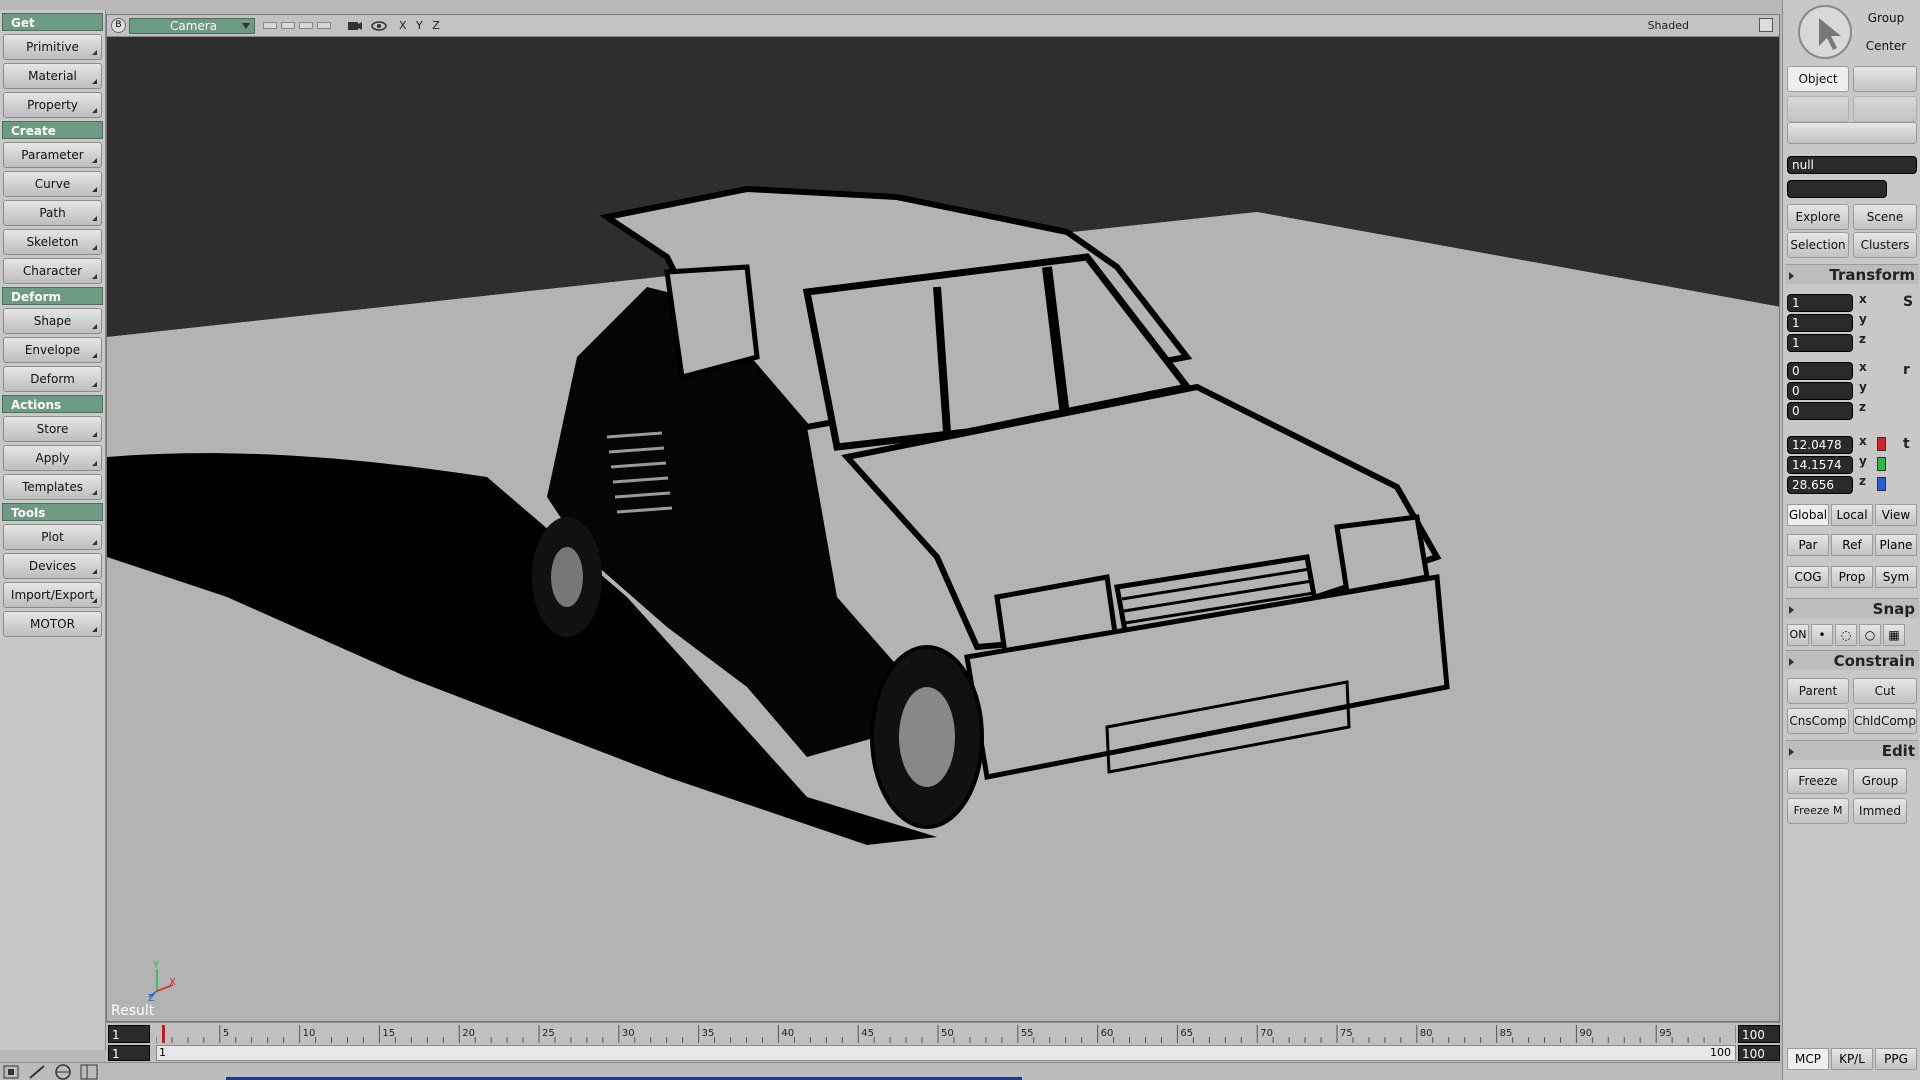  Describe the element at coordinates (52, 512) in the screenshot. I see `section-header-tools: Tools` at that location.